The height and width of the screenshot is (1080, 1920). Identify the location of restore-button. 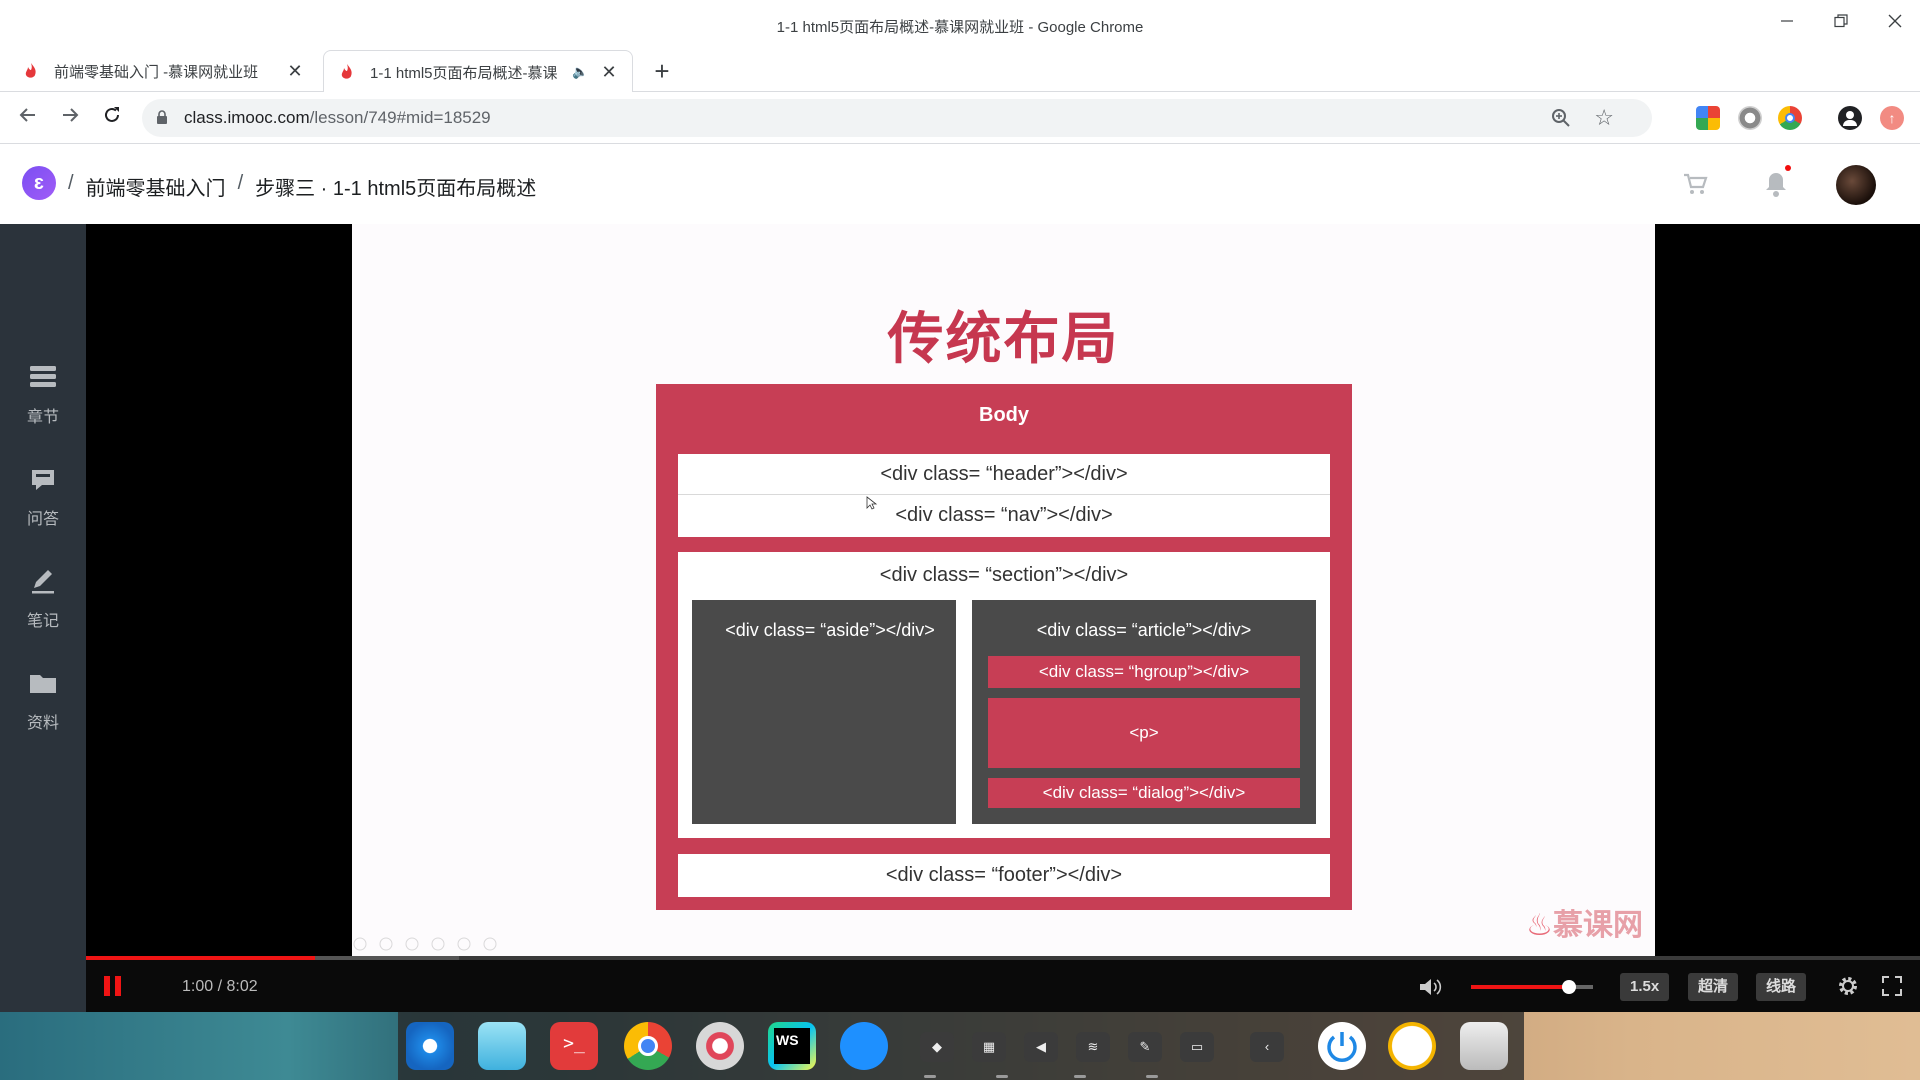
(1841, 24).